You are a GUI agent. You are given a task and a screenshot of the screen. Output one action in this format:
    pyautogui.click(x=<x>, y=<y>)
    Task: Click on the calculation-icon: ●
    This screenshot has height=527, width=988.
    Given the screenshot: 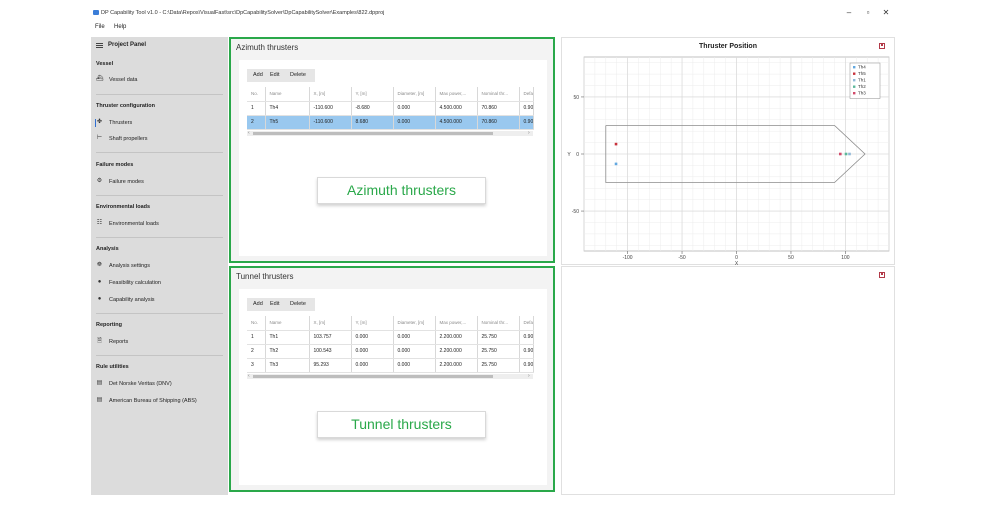 What is the action you would take?
    pyautogui.click(x=99, y=282)
    